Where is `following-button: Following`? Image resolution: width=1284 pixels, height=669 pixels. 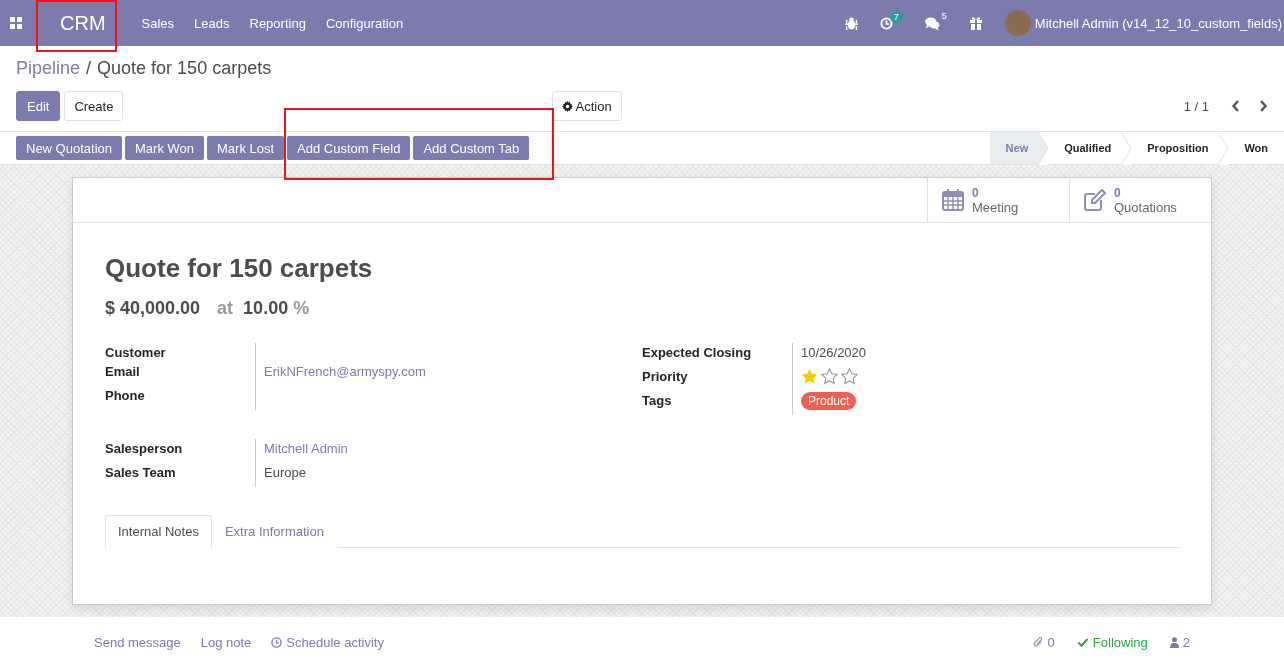
following-button: Following is located at coordinates (1112, 642).